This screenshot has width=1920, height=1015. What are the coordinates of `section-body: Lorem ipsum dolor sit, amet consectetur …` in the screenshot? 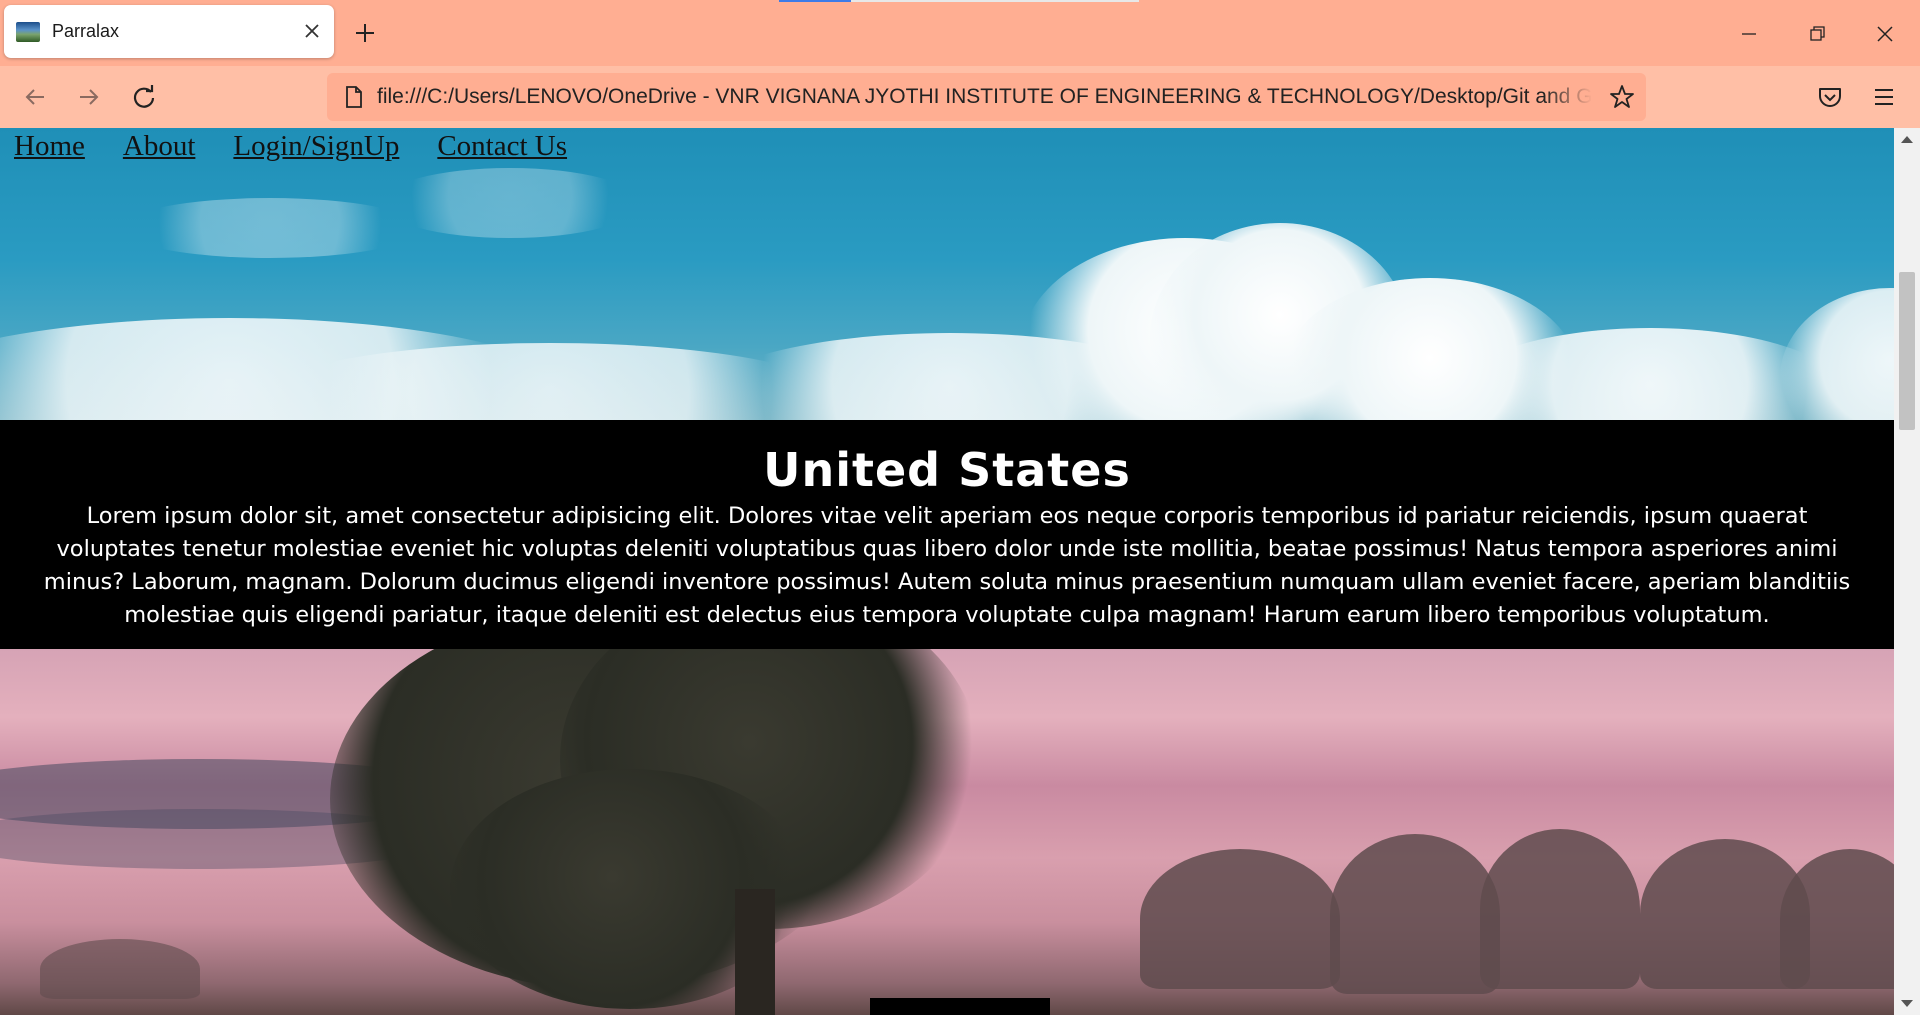 It's located at (947, 565).